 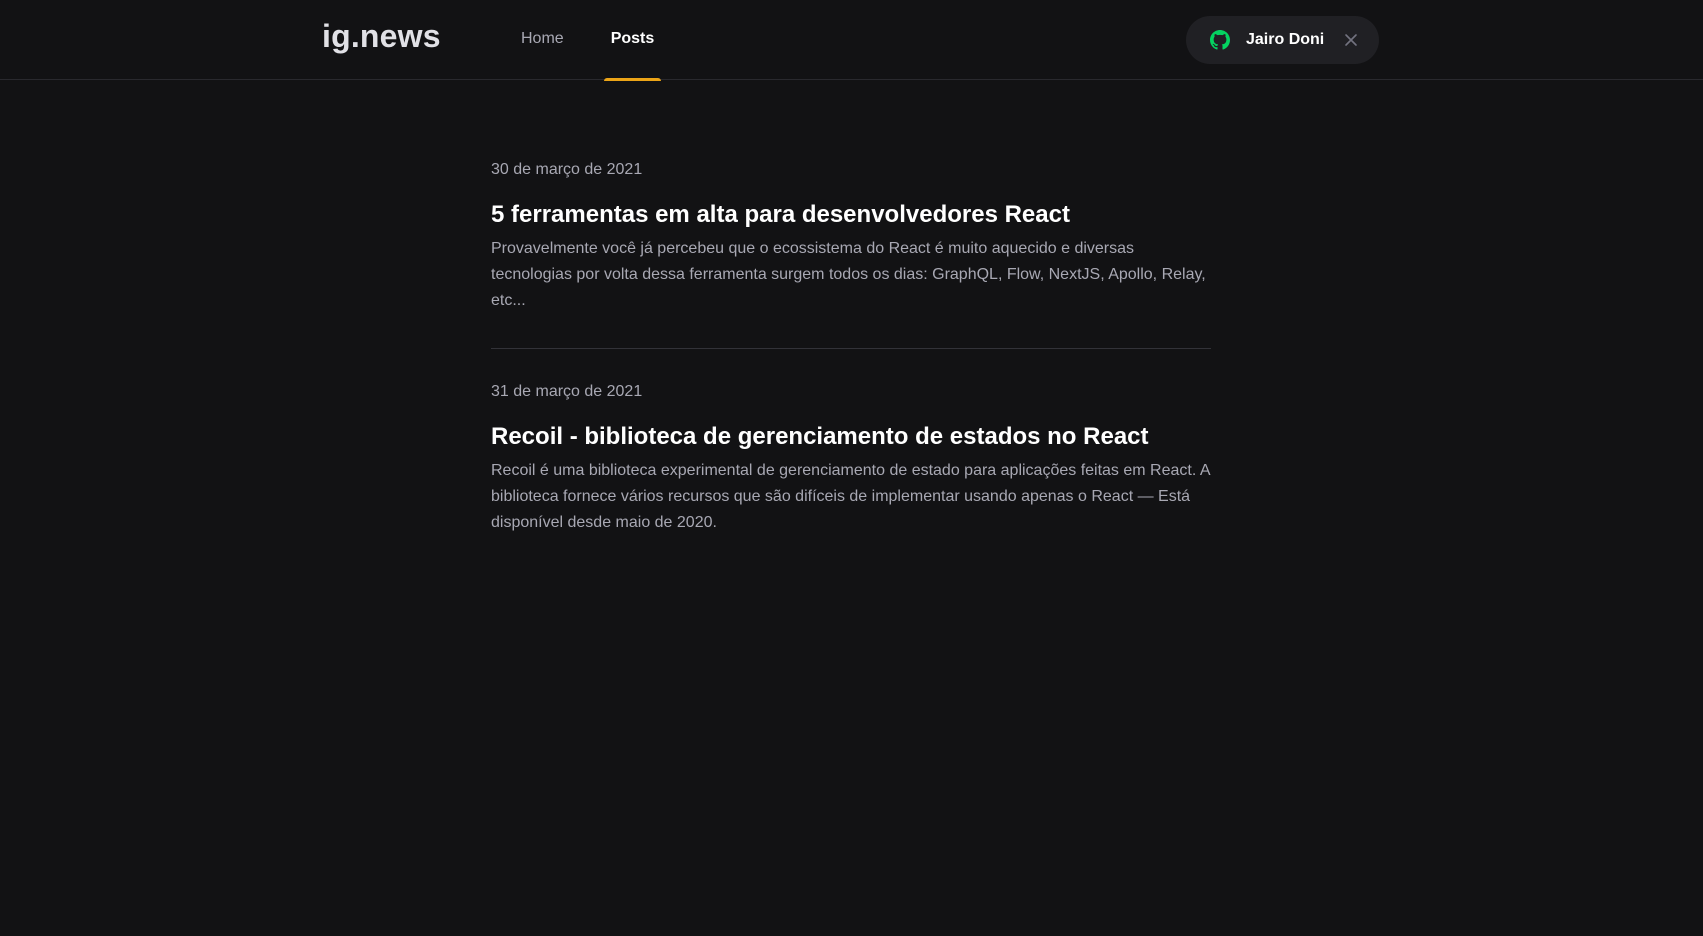 I want to click on post-date: 30 de março de 2021, so click(x=567, y=169).